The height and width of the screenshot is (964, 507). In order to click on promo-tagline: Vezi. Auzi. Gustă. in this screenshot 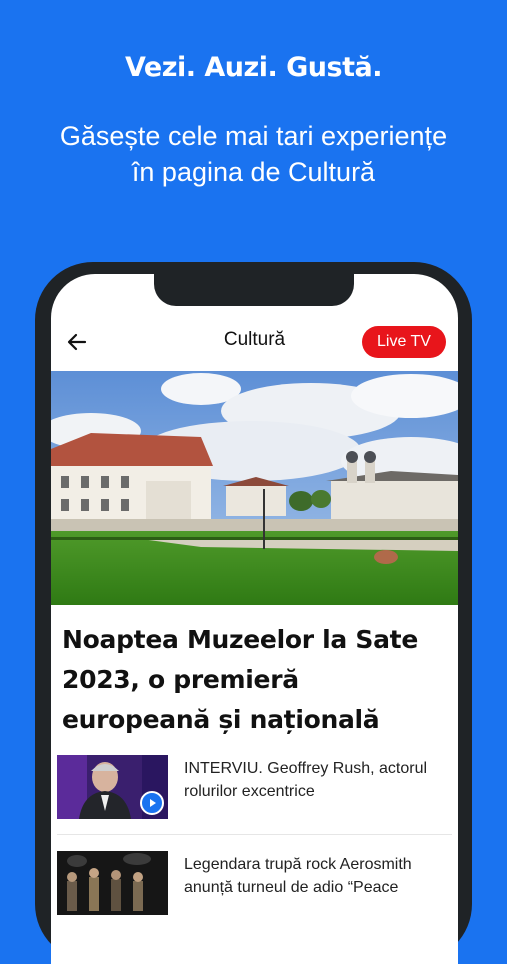, I will do `click(253, 67)`.